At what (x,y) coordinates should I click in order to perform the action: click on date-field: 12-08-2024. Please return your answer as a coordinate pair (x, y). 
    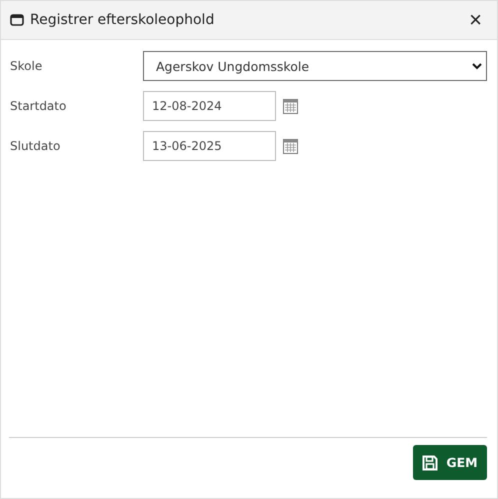
    Looking at the image, I should click on (209, 106).